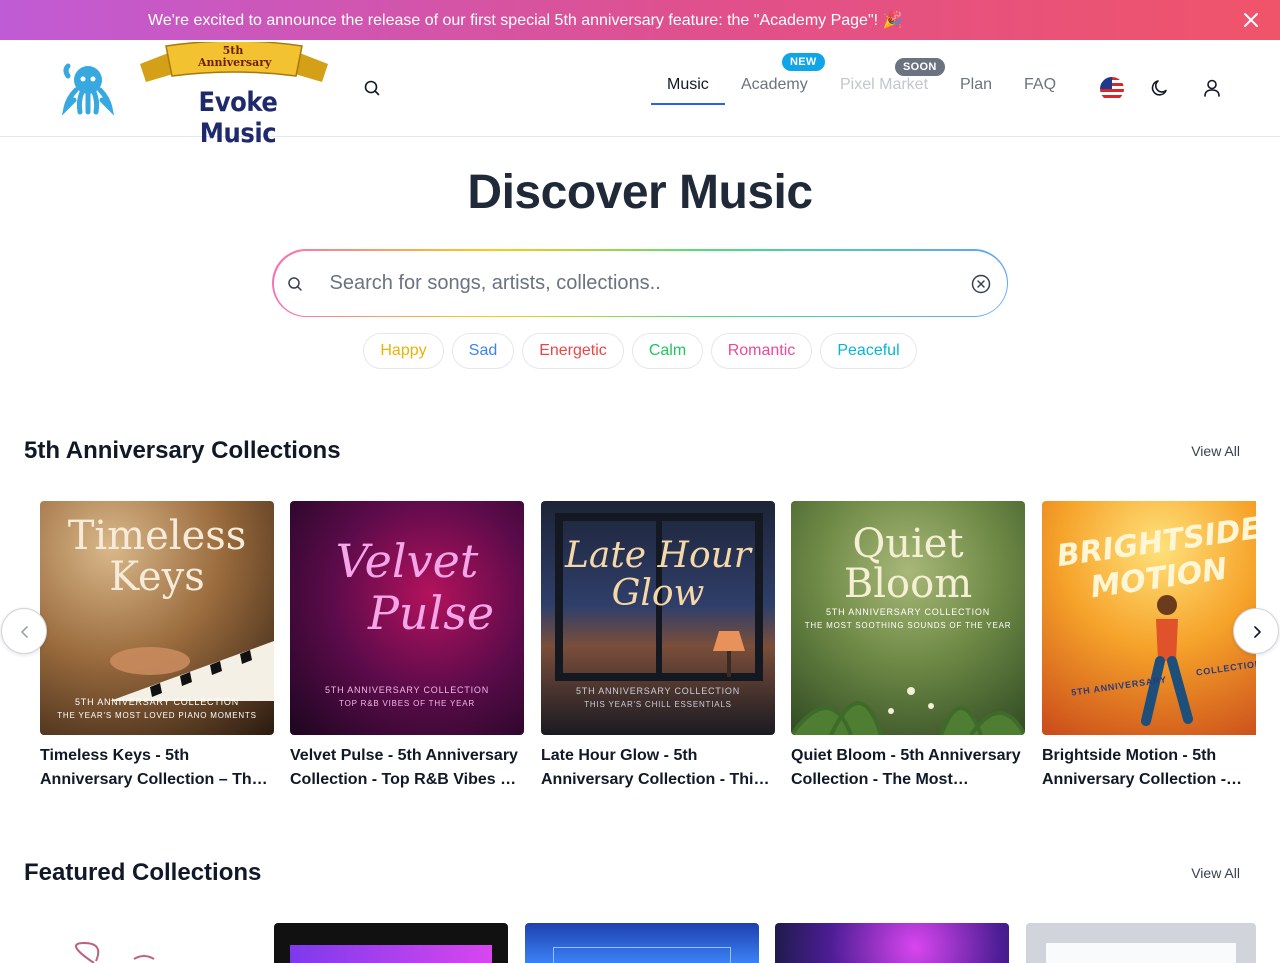  I want to click on cover-subtitle: TOP R&B VIBES OF THE YEAR, so click(407, 703).